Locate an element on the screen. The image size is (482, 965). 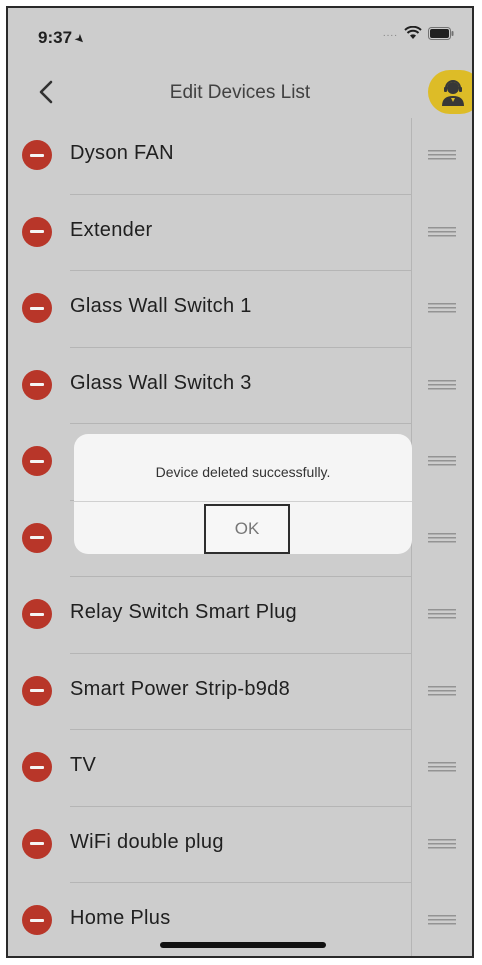
ok-button: OK is located at coordinates (247, 529).